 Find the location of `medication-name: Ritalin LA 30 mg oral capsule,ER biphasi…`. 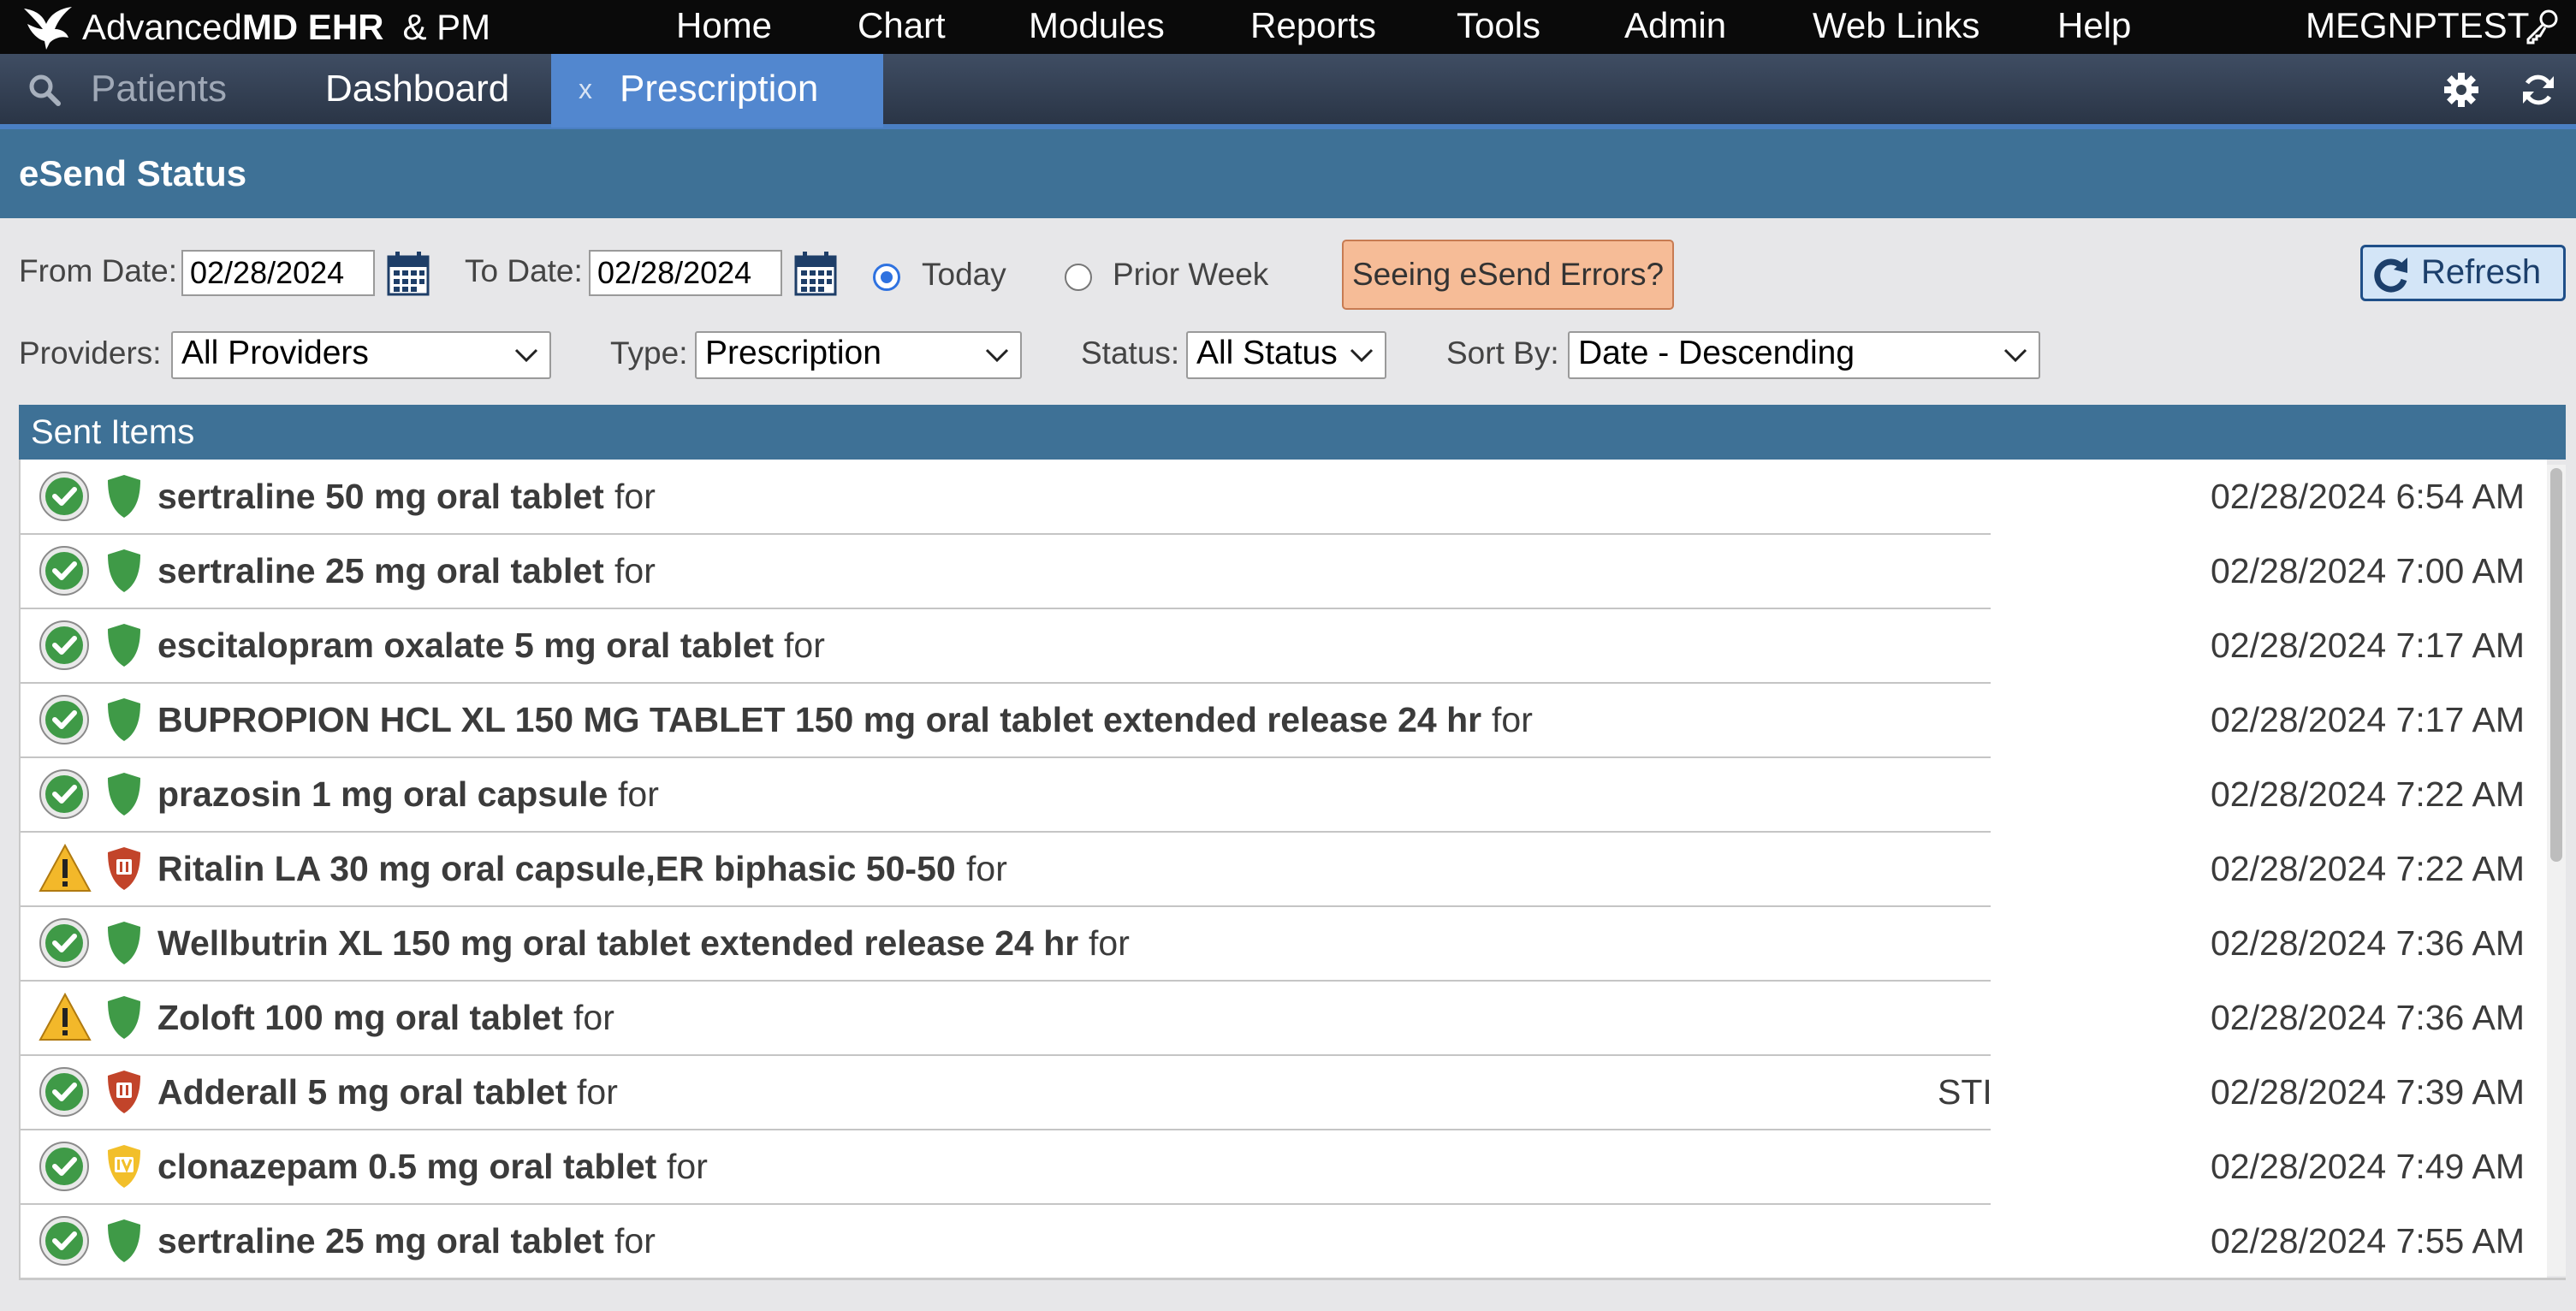

medication-name: Ritalin LA 30 mg oral capsule,ER biphasi… is located at coordinates (556, 868).